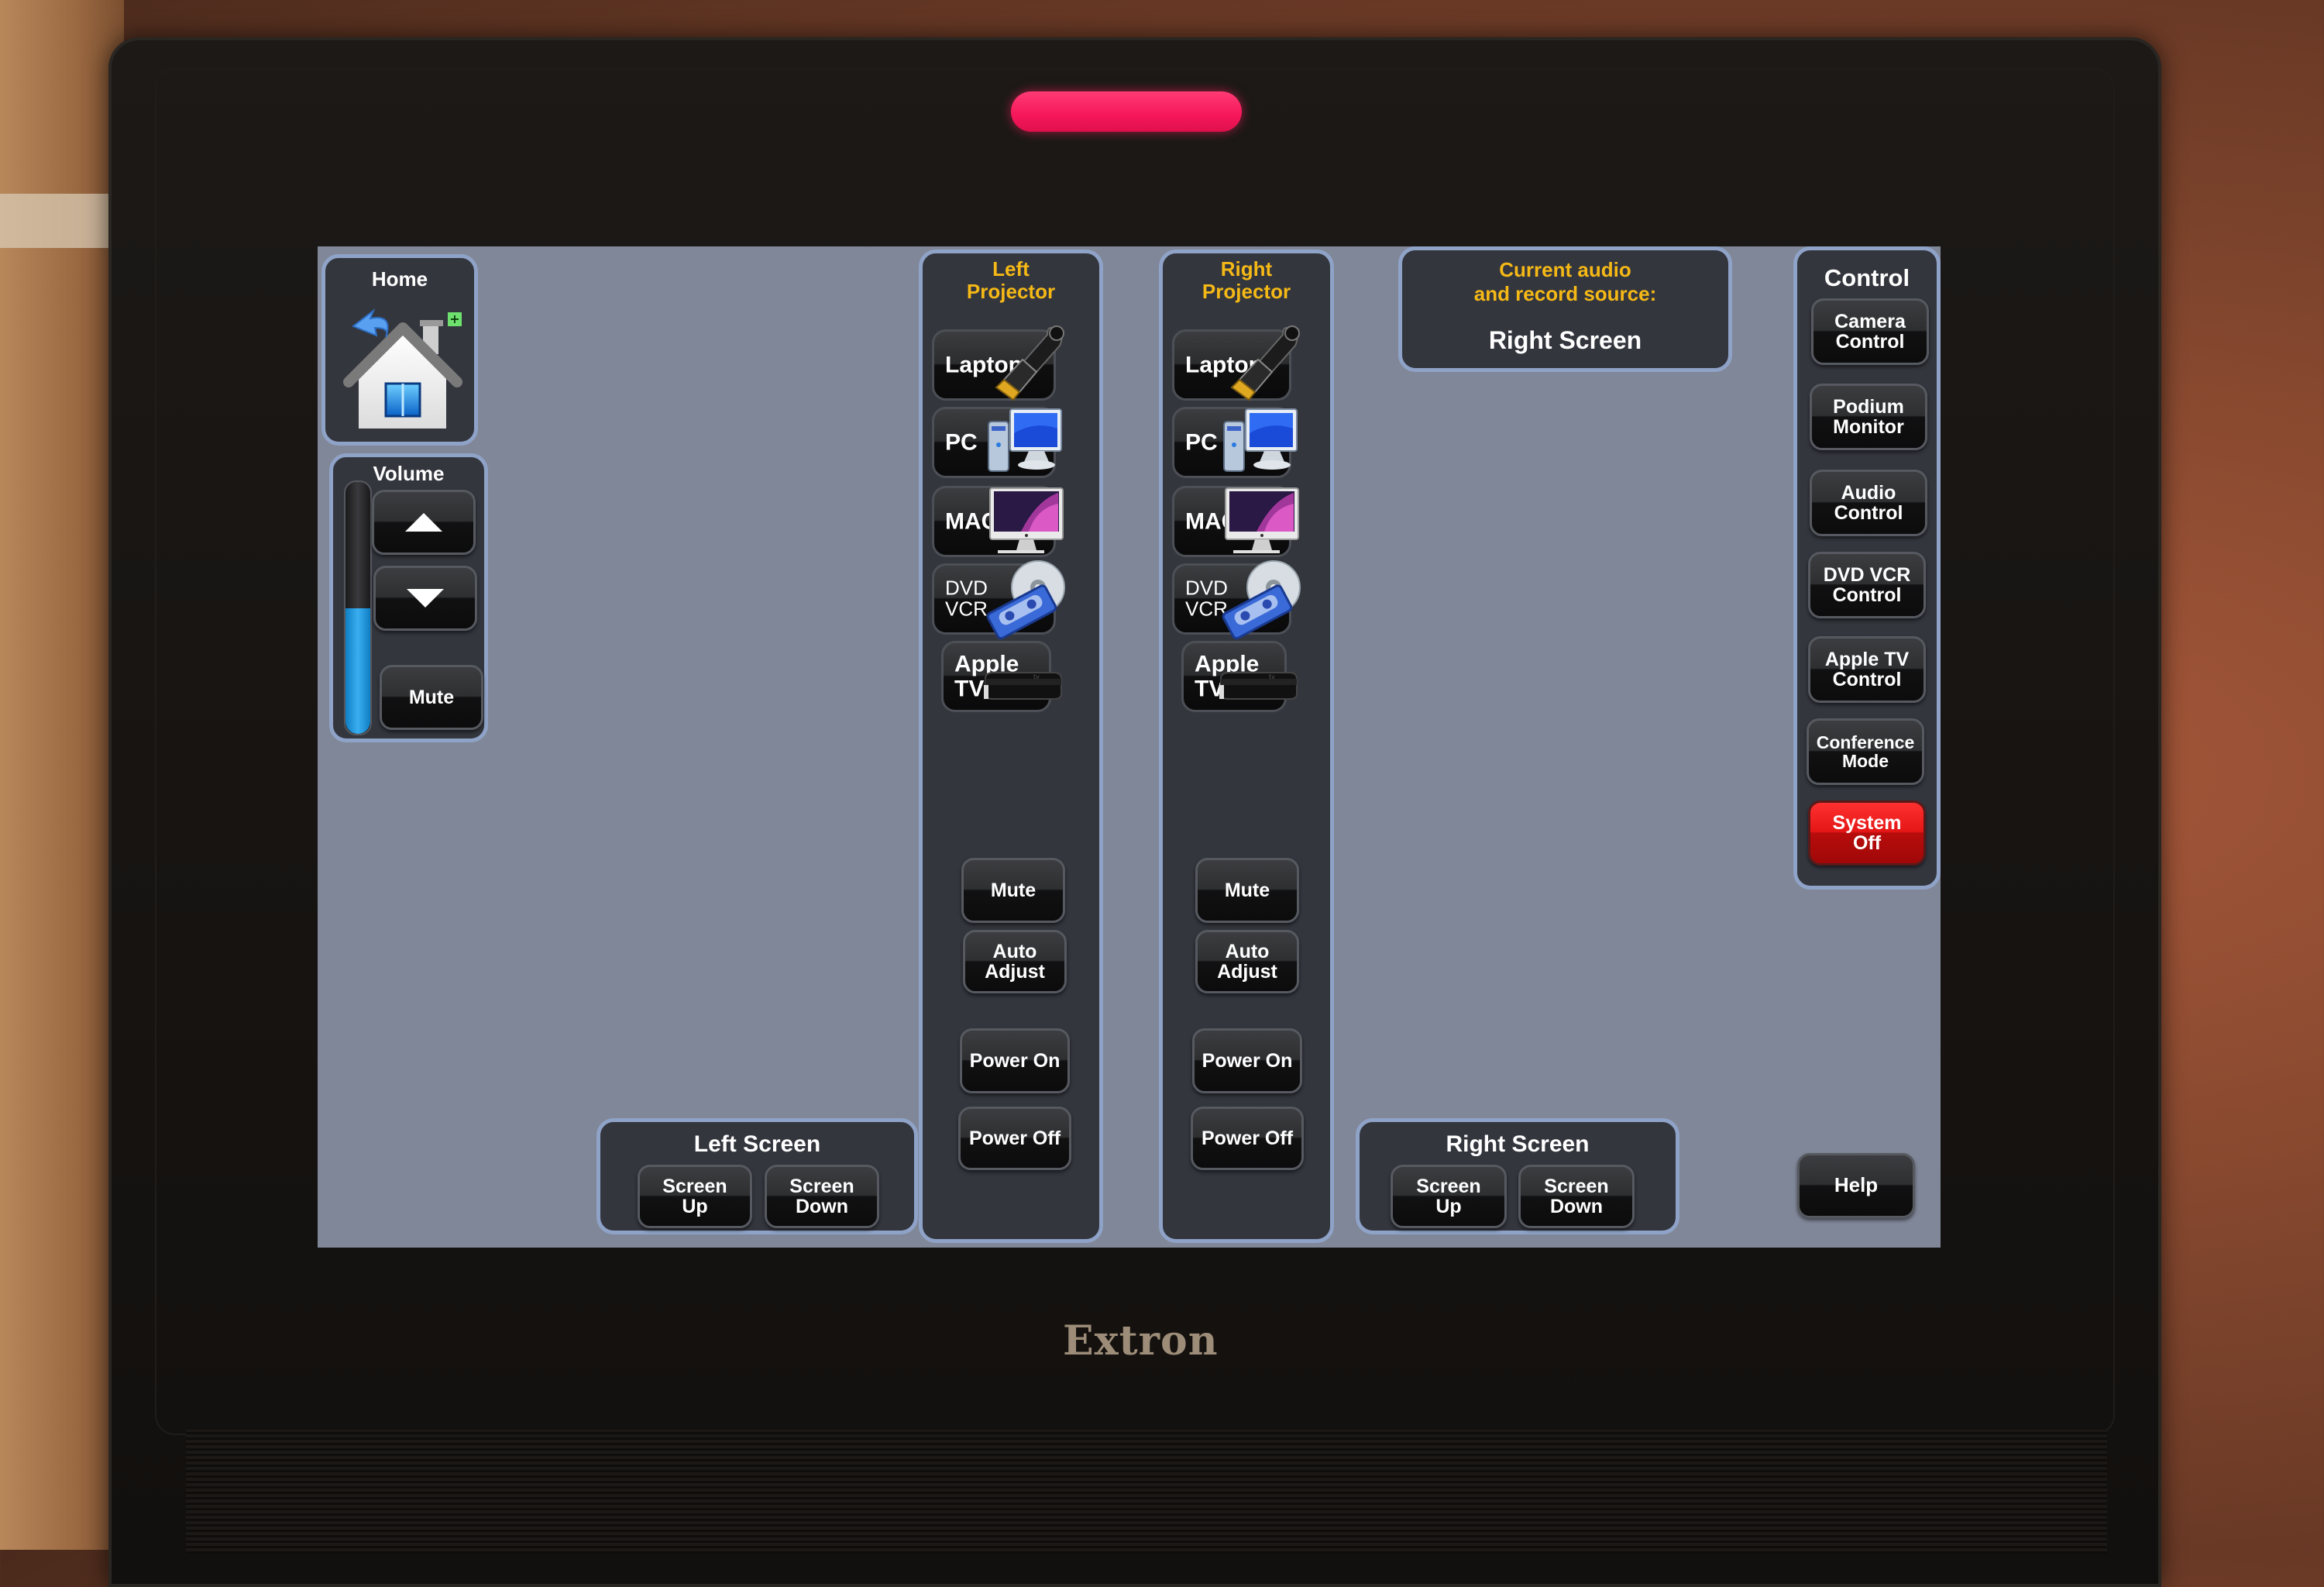  I want to click on right-projector-source-button-mac: MAC, so click(1235, 521).